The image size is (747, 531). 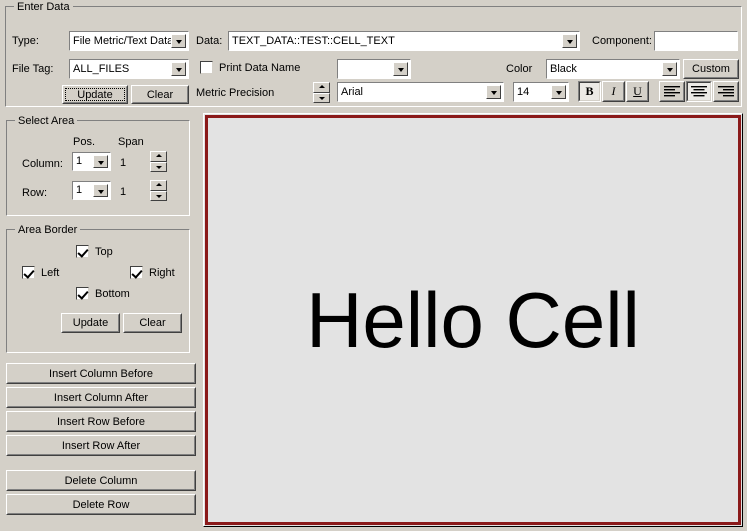 I want to click on insert-row-after-button: Insert Row After, so click(x=101, y=445).